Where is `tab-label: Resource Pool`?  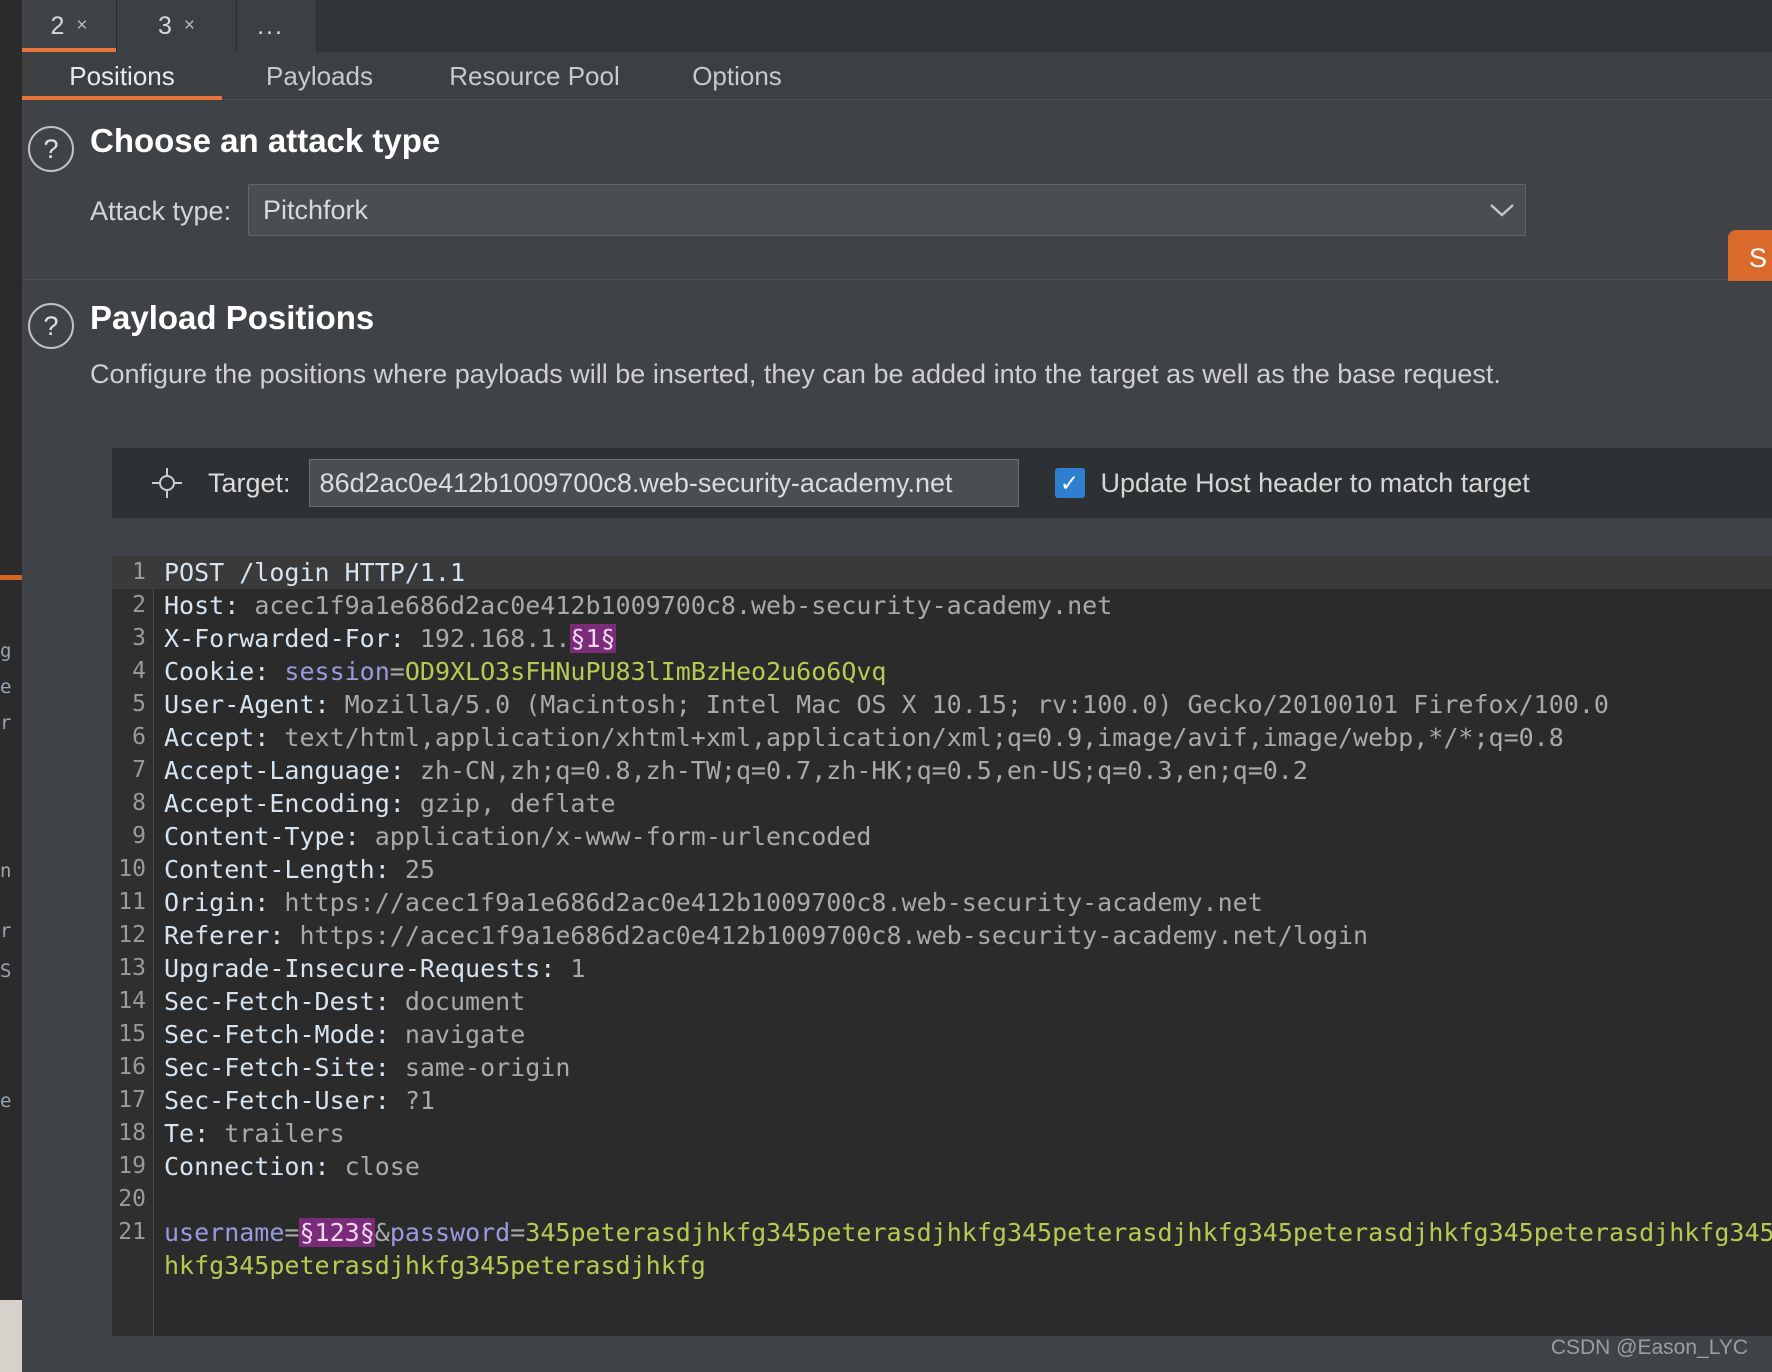 tab-label: Resource Pool is located at coordinates (534, 75).